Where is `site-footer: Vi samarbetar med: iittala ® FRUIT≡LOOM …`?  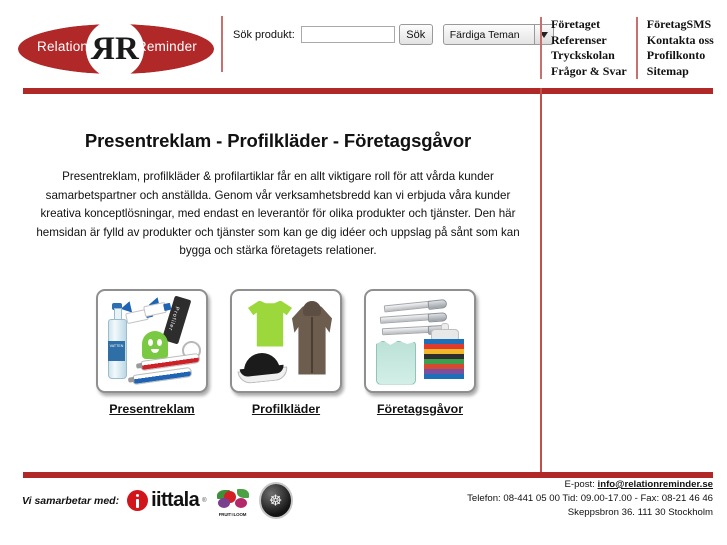 site-footer: Vi samarbetar med: iittala ® FRUIT≡LOOM … is located at coordinates (363, 511).